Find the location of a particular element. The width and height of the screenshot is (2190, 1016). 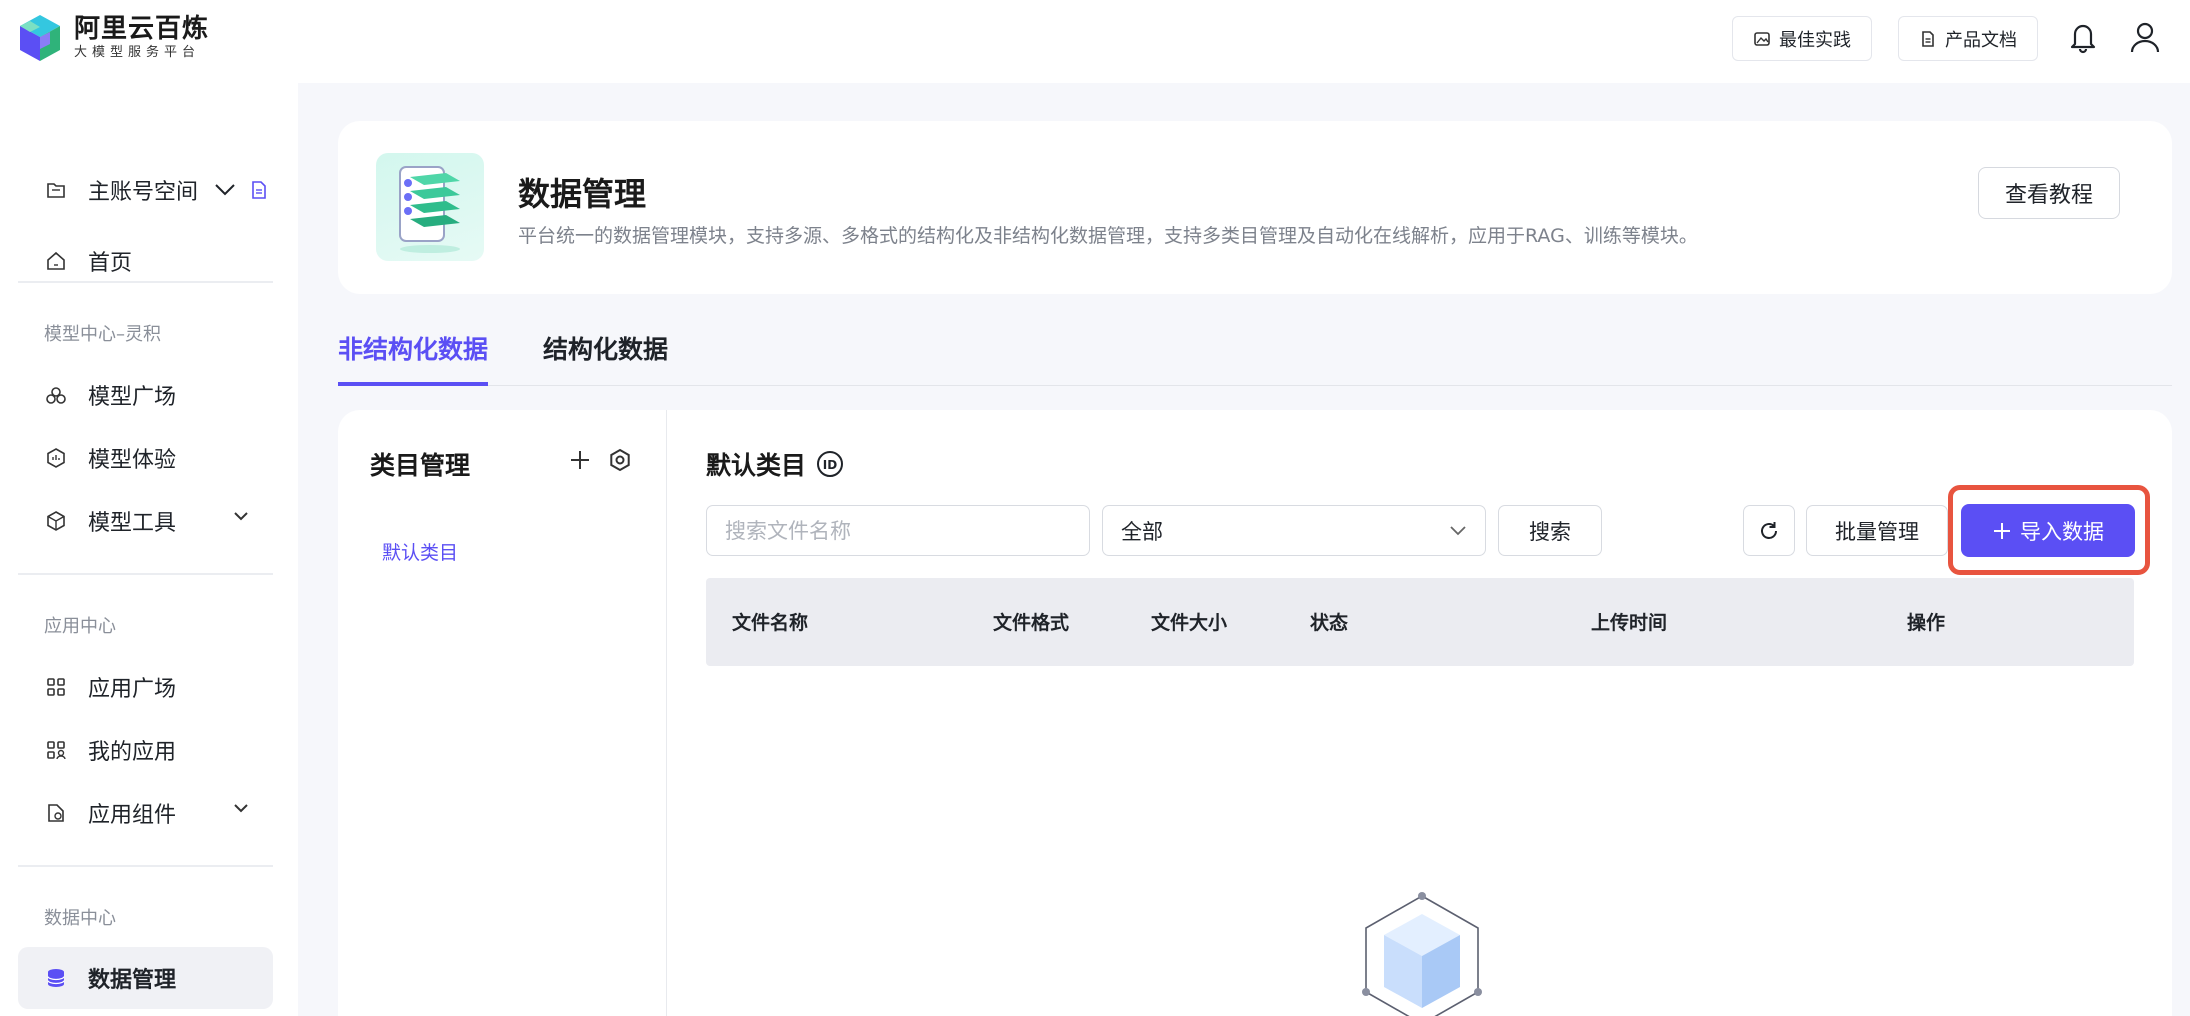

model-square-icon is located at coordinates (56, 395).